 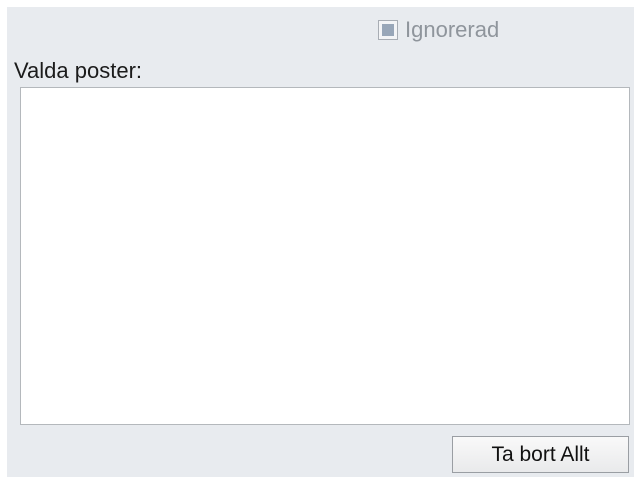 I want to click on ignore-checkbox-label: Ignorerad, so click(x=452, y=29).